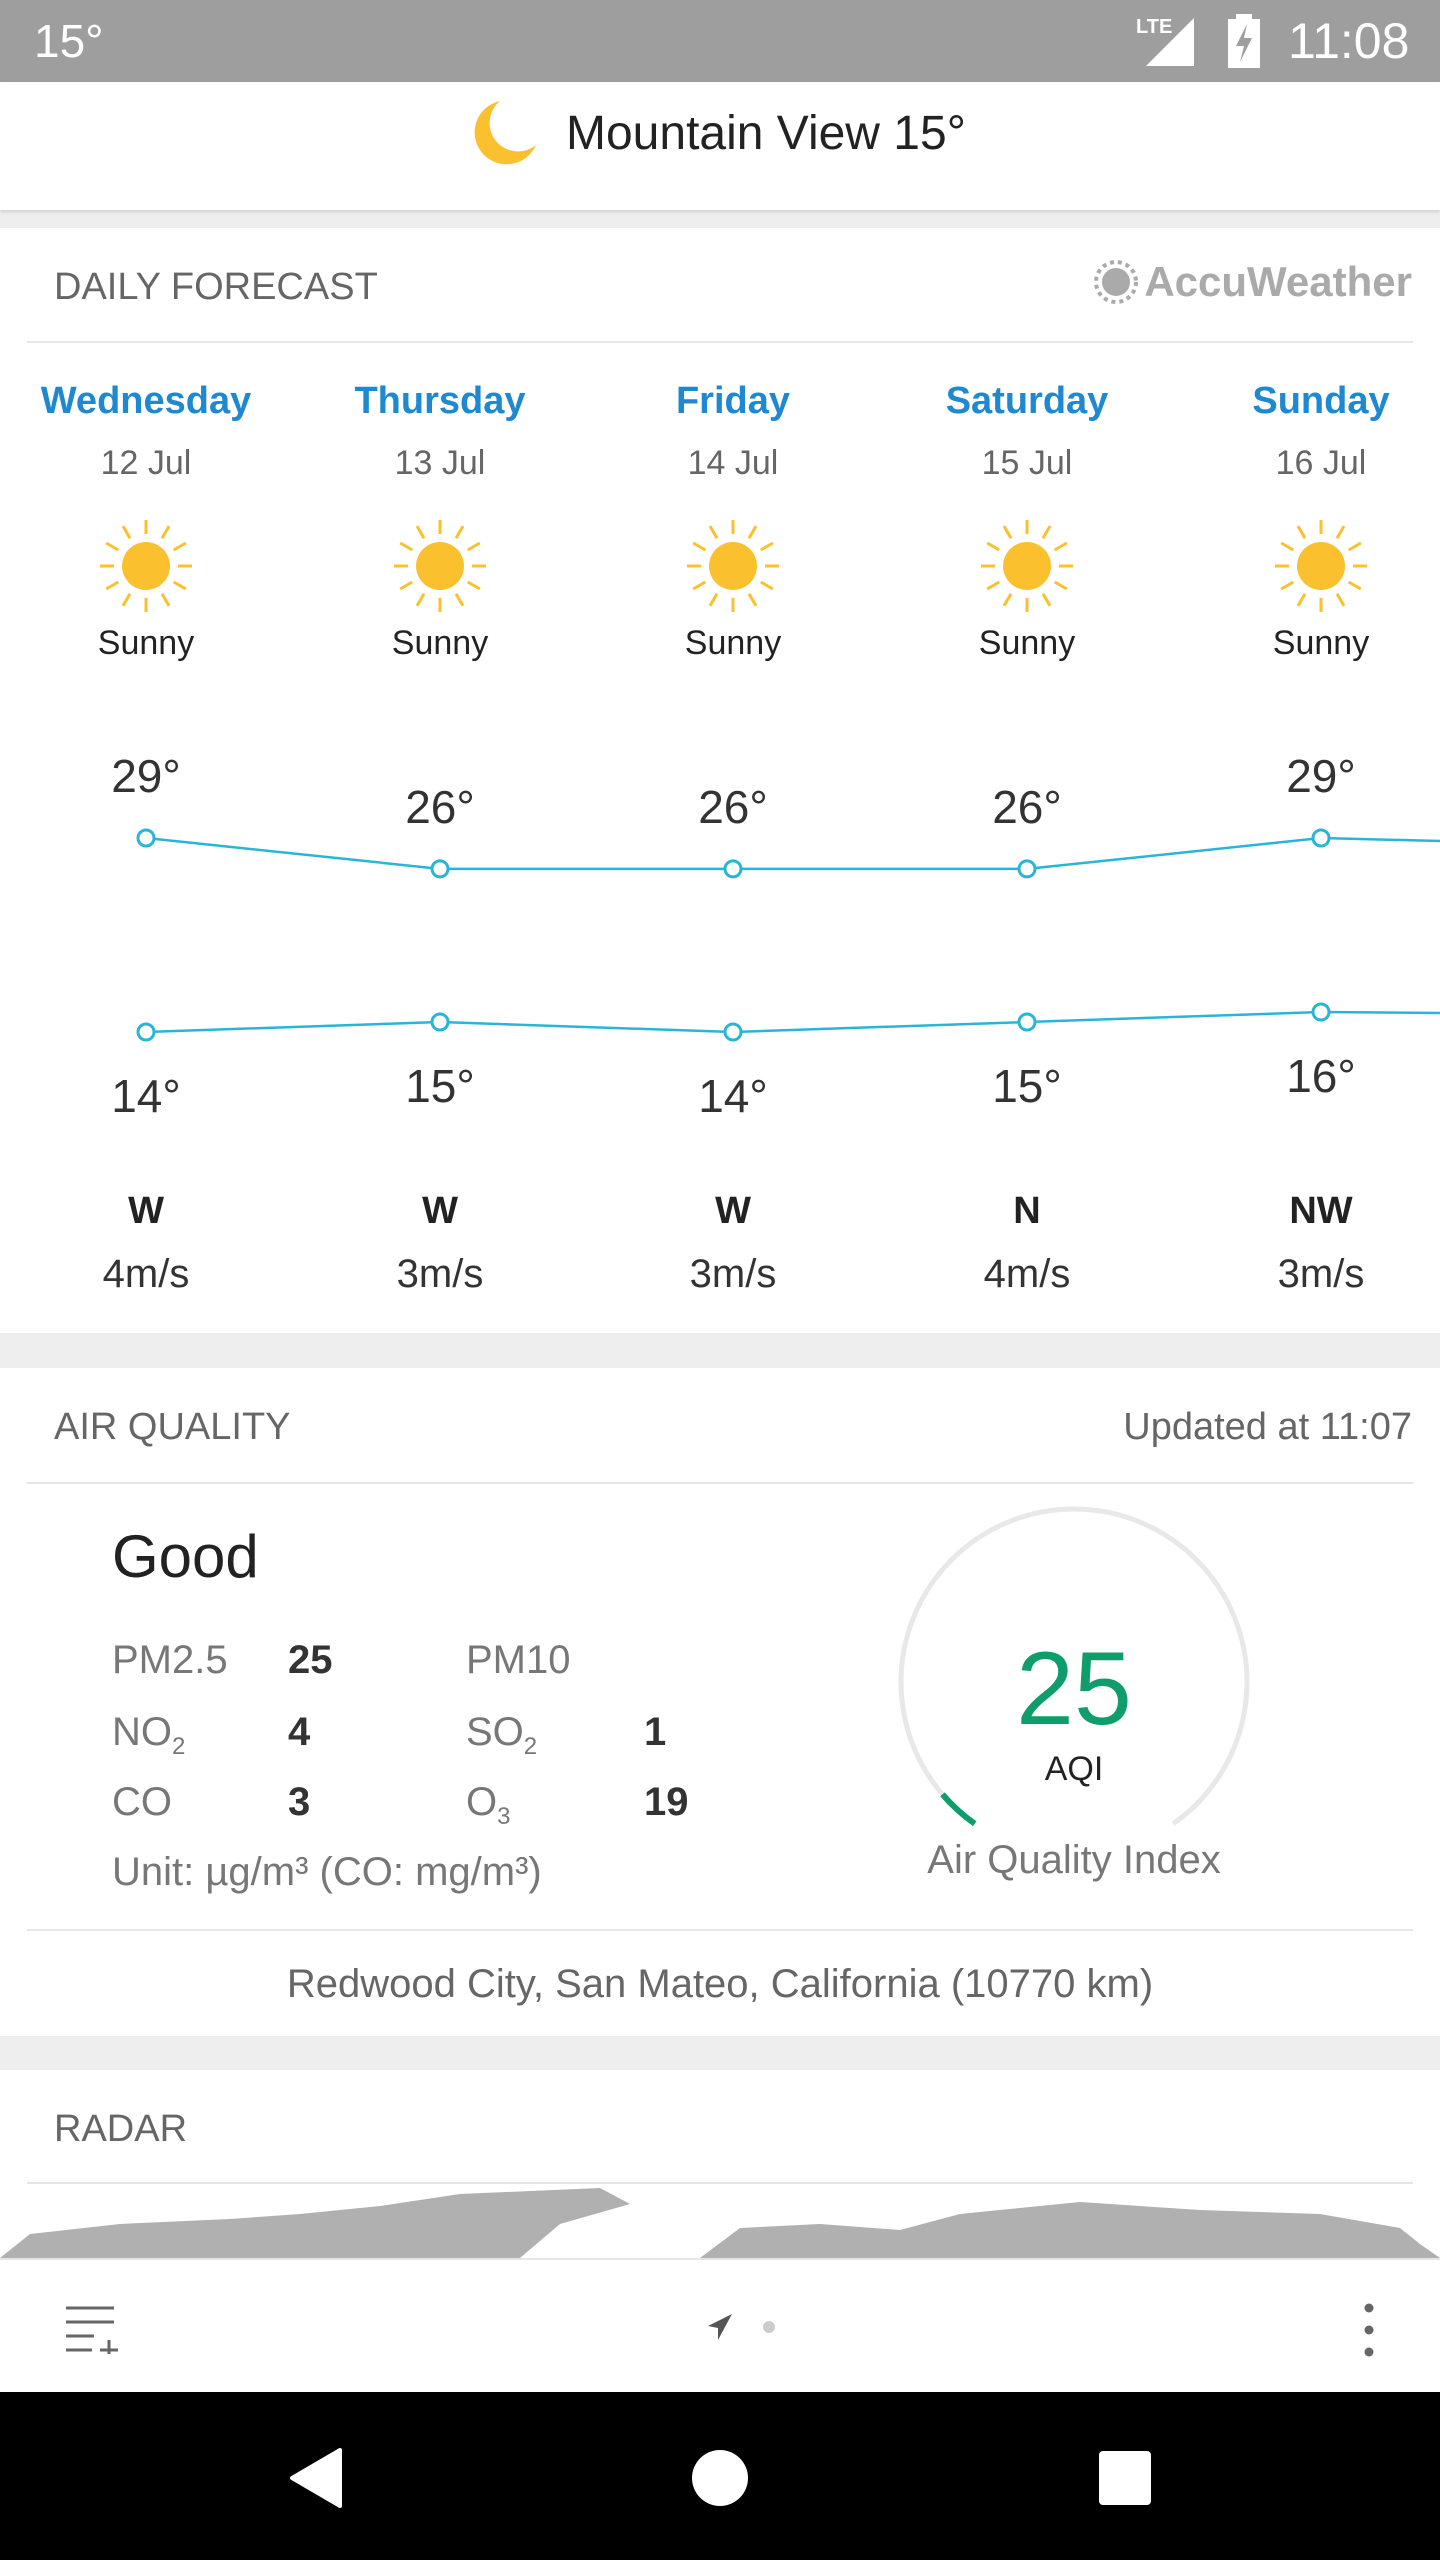 This screenshot has width=1440, height=2560. I want to click on no2-text: NO, so click(142, 1732).